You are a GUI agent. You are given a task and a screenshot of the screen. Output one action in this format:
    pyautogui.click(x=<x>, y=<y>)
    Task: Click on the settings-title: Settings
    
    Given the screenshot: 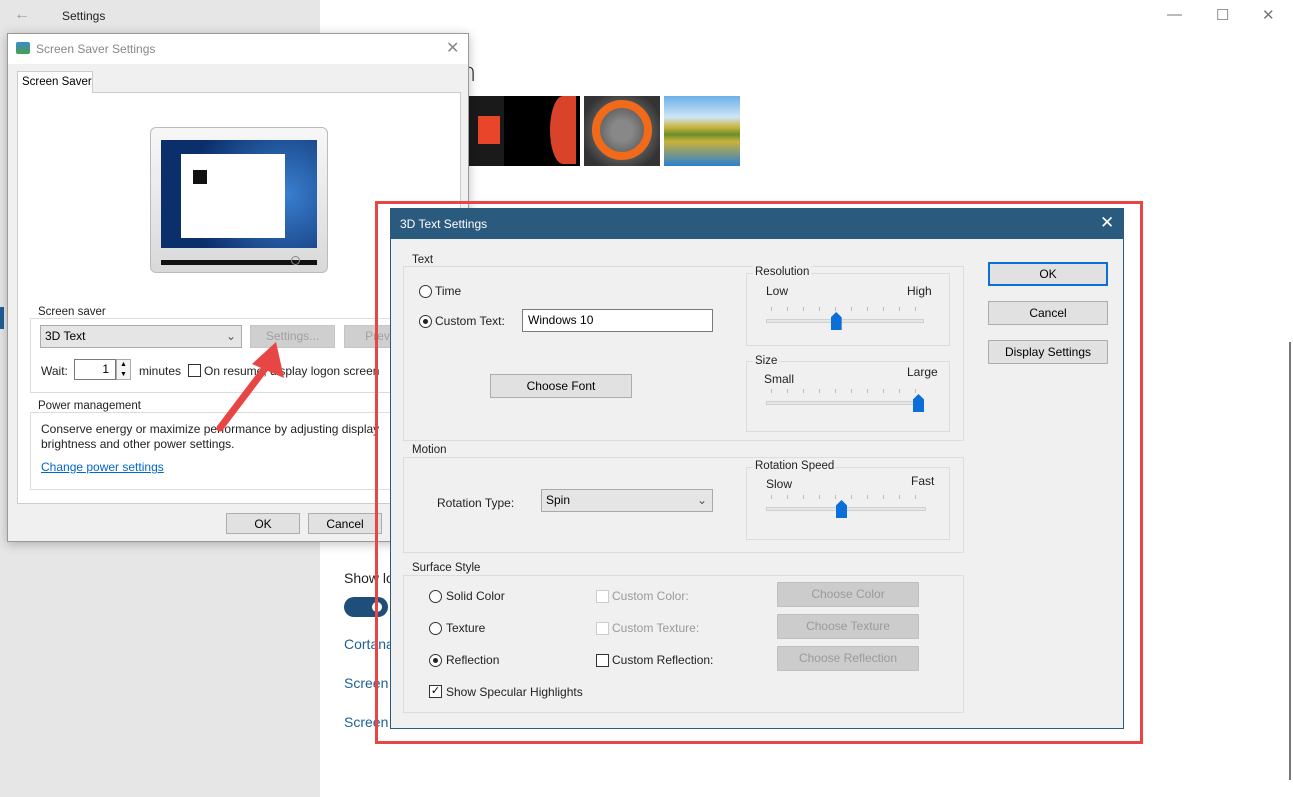 What is the action you would take?
    pyautogui.click(x=84, y=16)
    